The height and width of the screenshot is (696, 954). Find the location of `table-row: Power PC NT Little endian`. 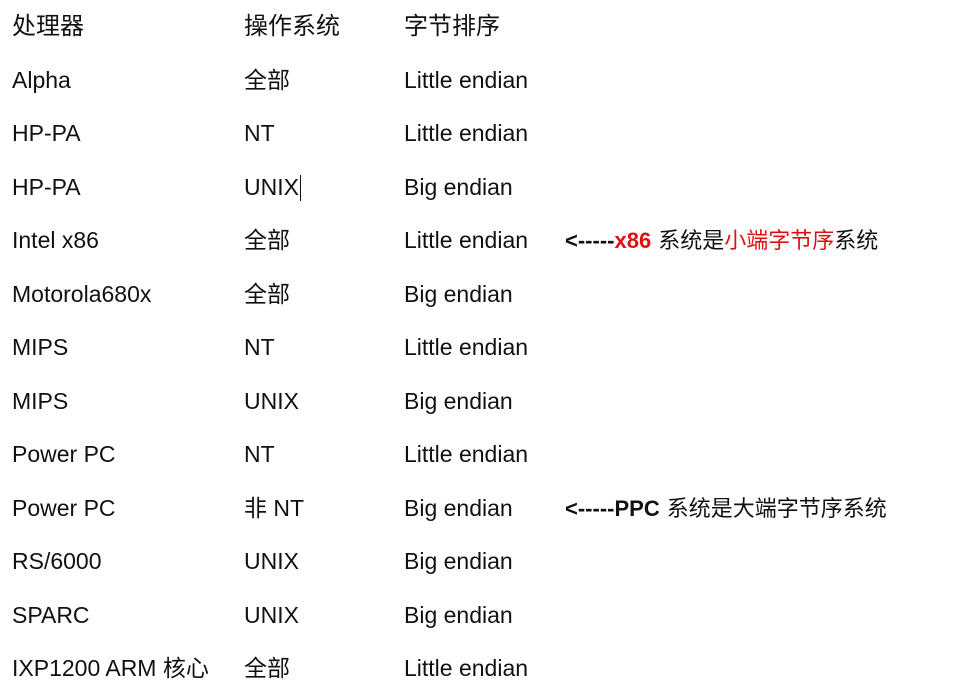

table-row: Power PC NT Little endian is located at coordinates (483, 455).